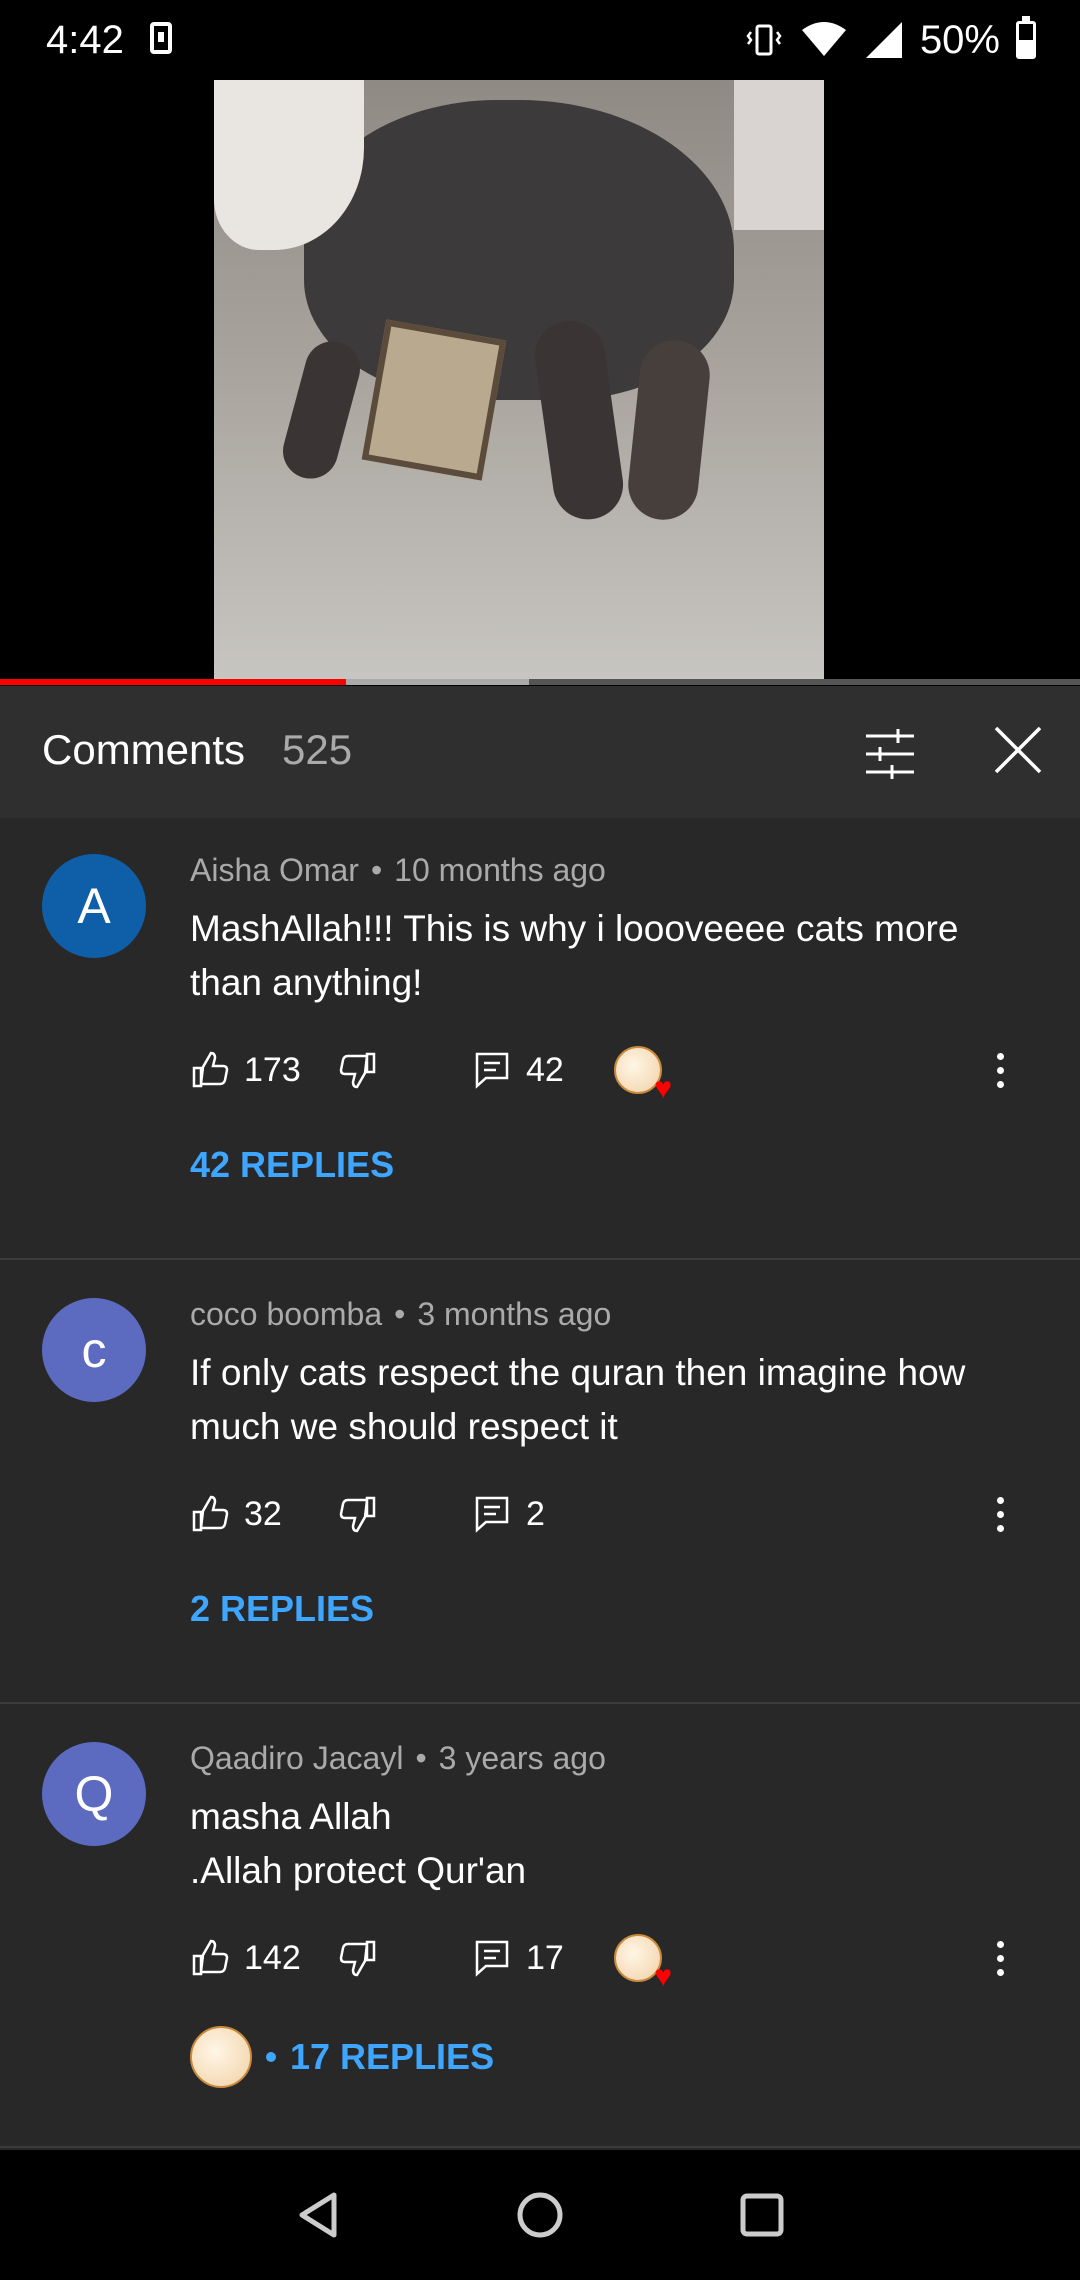 Image resolution: width=1080 pixels, height=2280 pixels. What do you see at coordinates (600, 1844) in the screenshot?
I see `comment-text: masha Allah .Allah protect Qur'an` at bounding box center [600, 1844].